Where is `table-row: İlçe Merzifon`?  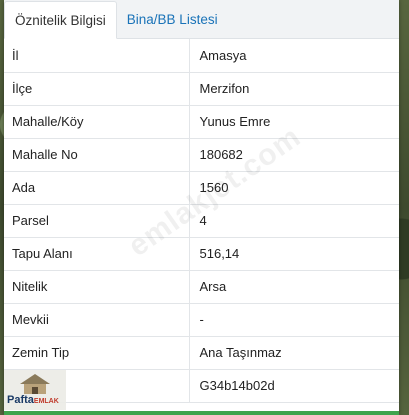 table-row: İlçe Merzifon is located at coordinates (201, 89).